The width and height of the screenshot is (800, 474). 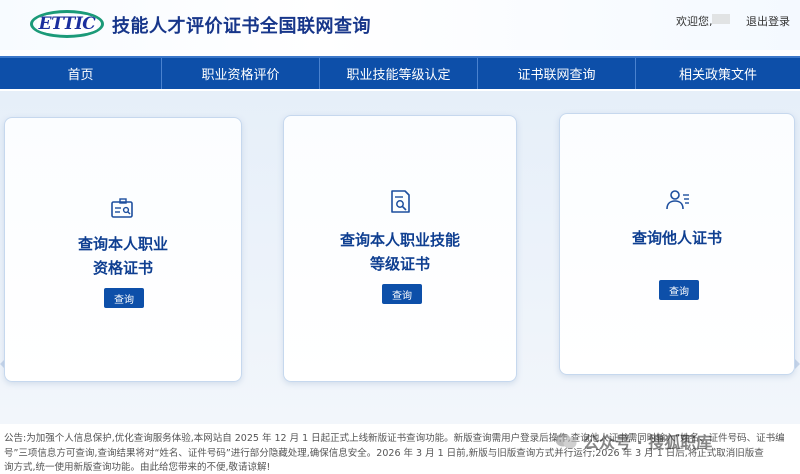 What do you see at coordinates (124, 298) in the screenshot?
I see `query-button-own-qualification: 查询` at bounding box center [124, 298].